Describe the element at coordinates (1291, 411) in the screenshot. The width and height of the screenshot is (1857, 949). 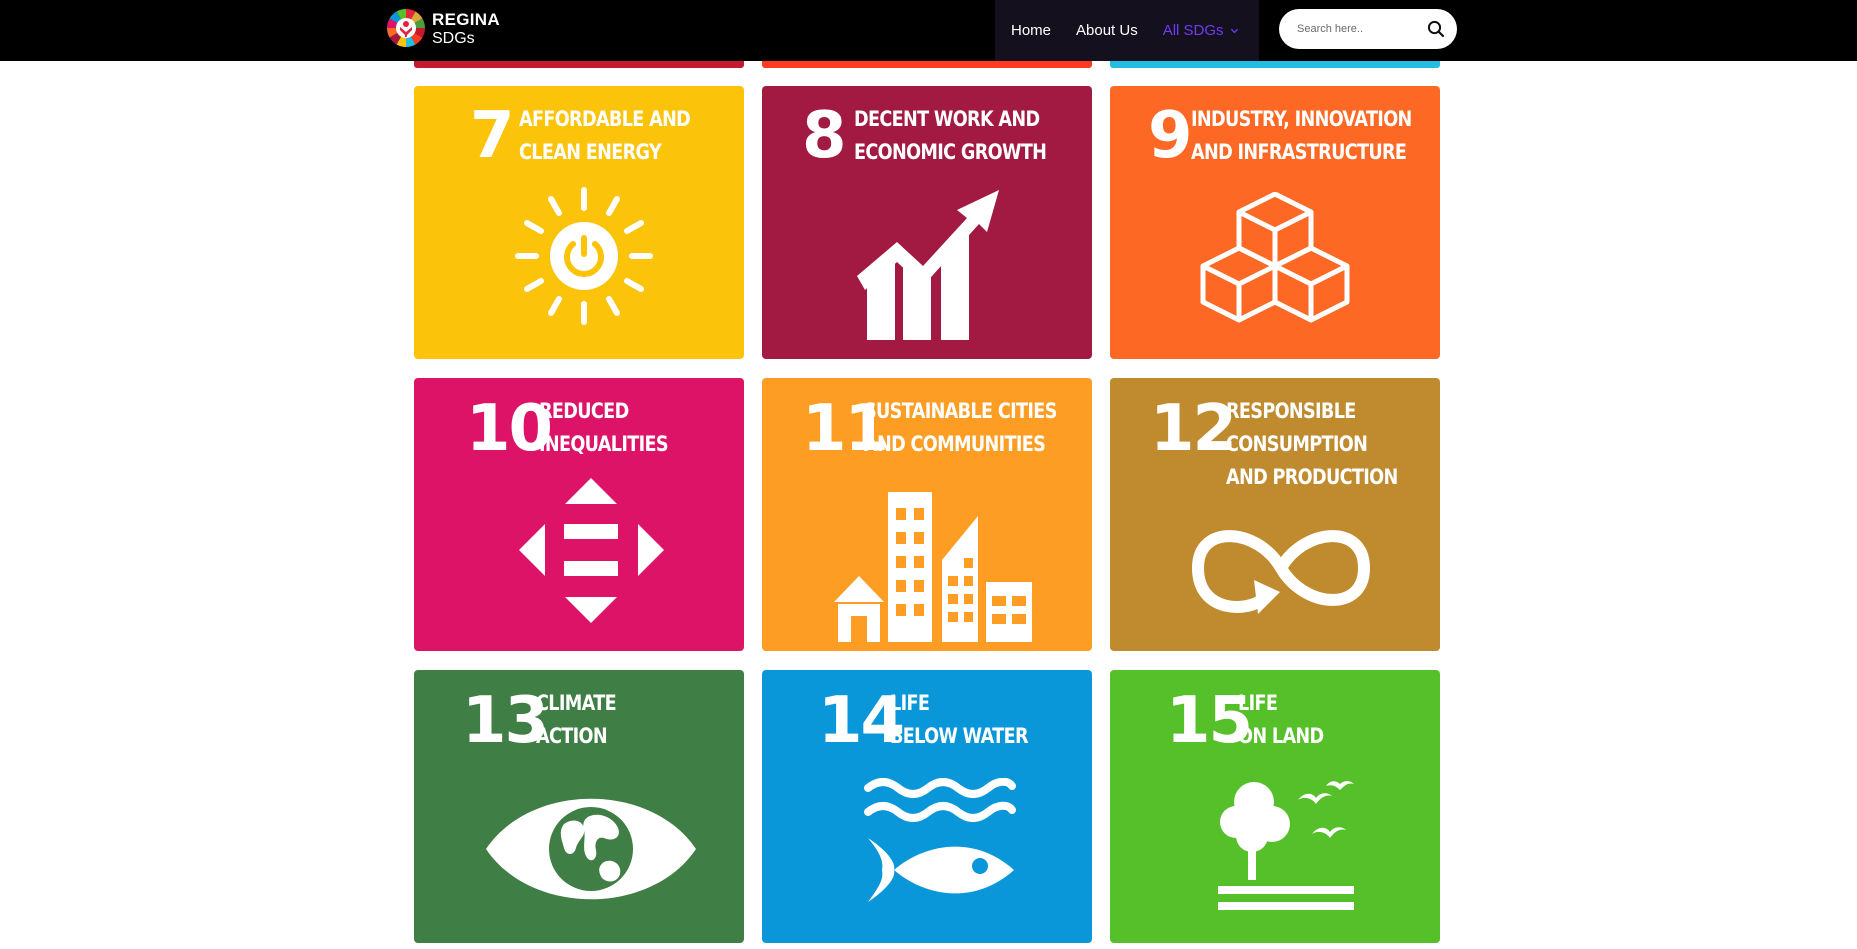
I see `goal-title-line: RESPONSIBLE` at that location.